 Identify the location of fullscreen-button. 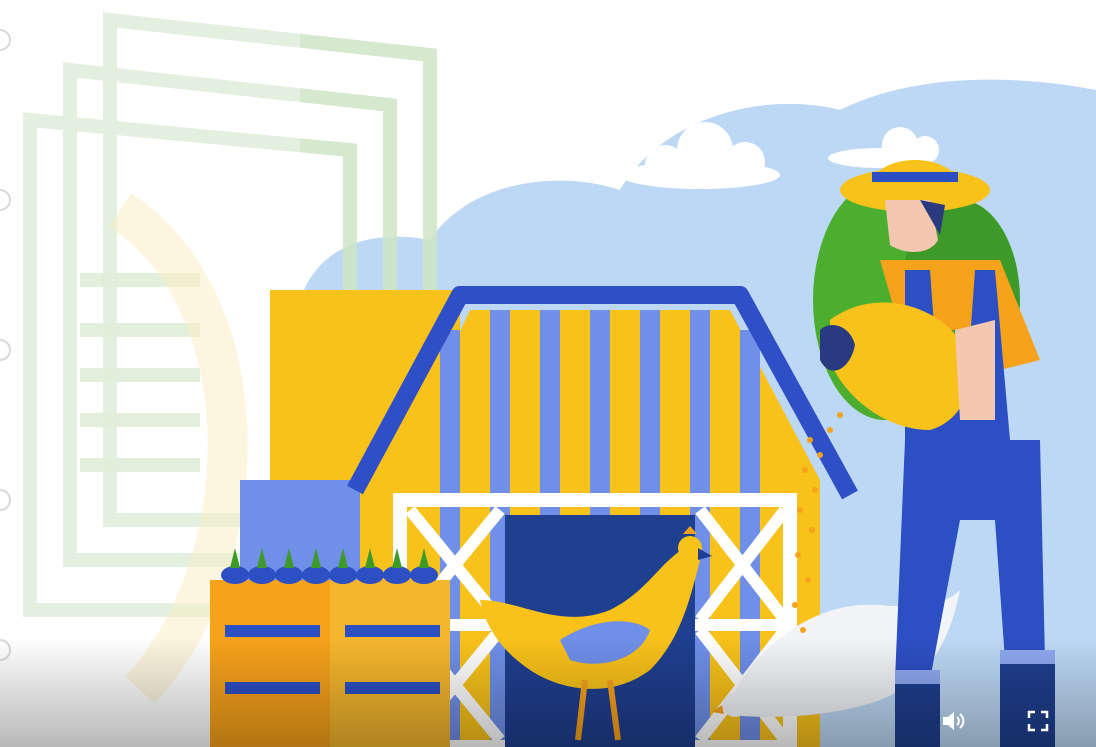
(1038, 721).